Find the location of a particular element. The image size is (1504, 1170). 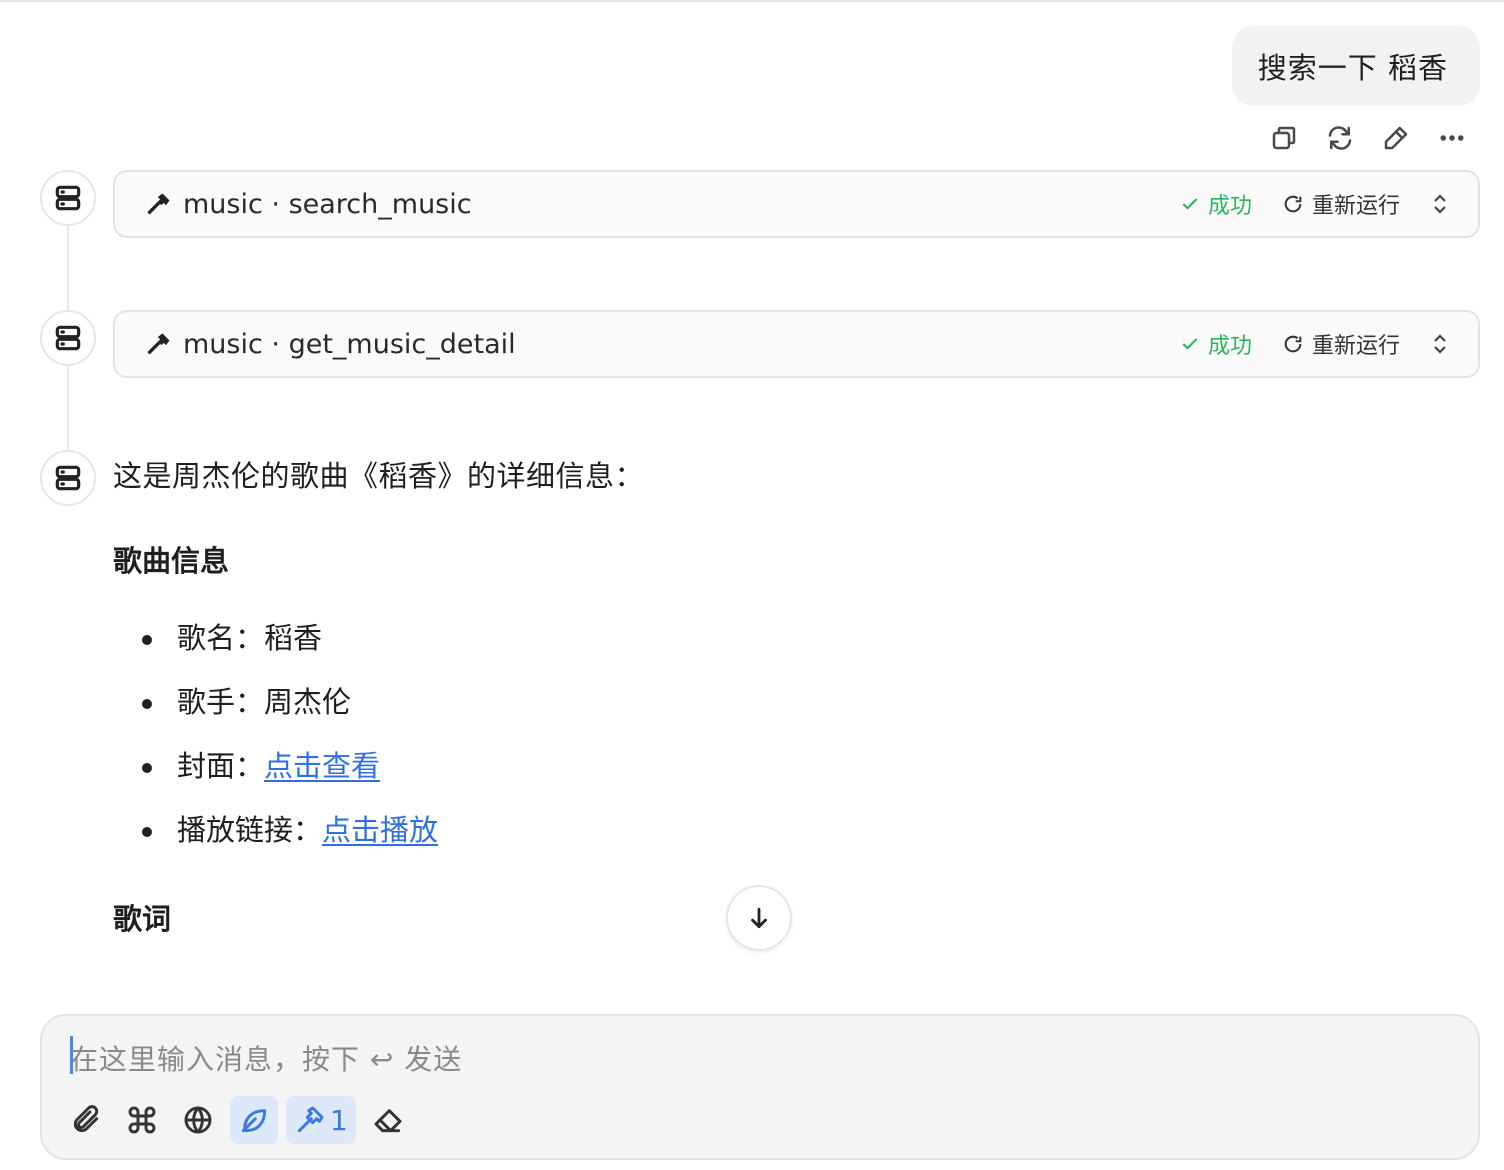

message-actions is located at coordinates (1368, 138).